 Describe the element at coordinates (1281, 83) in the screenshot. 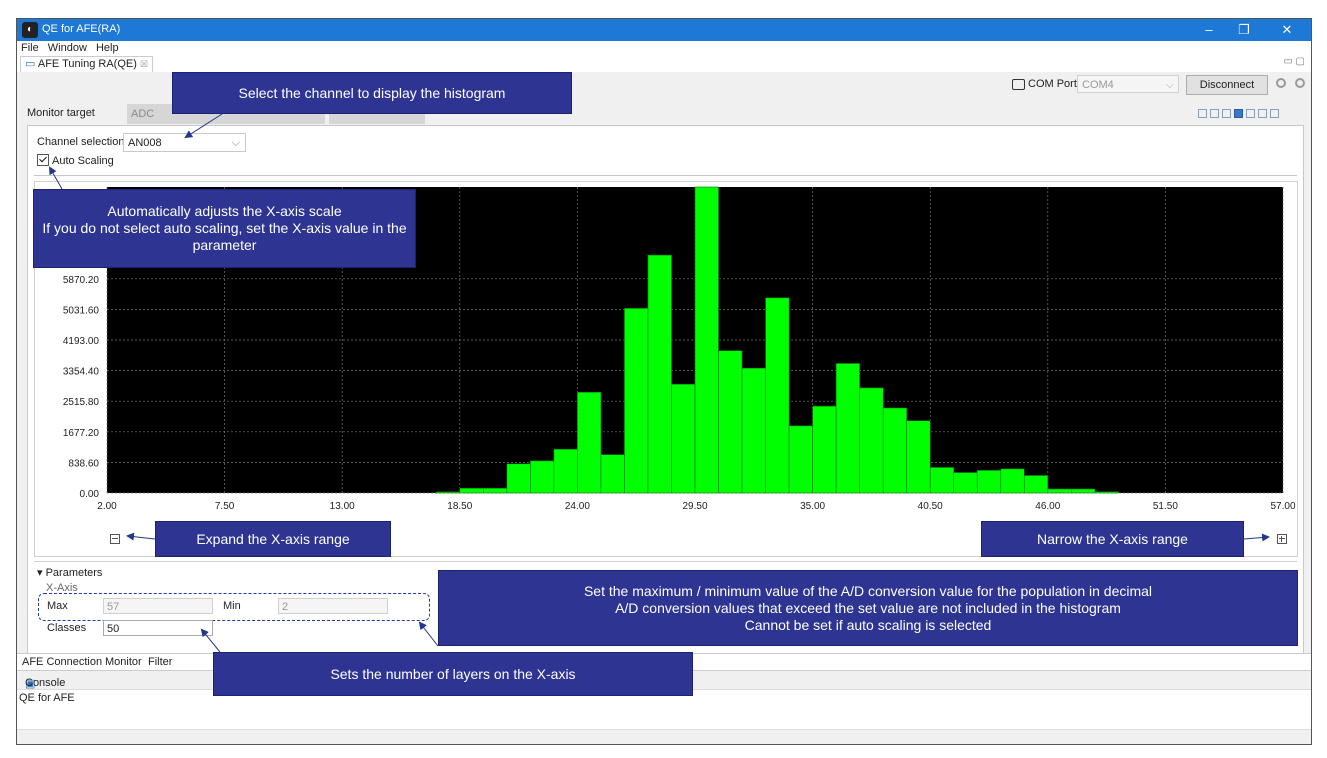

I see `settings-gear-icon` at that location.